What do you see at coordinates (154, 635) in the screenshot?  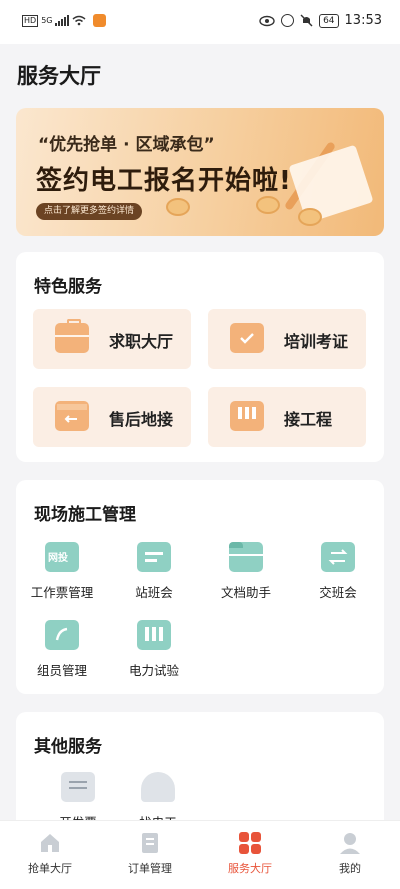 I see `power-test-icon` at bounding box center [154, 635].